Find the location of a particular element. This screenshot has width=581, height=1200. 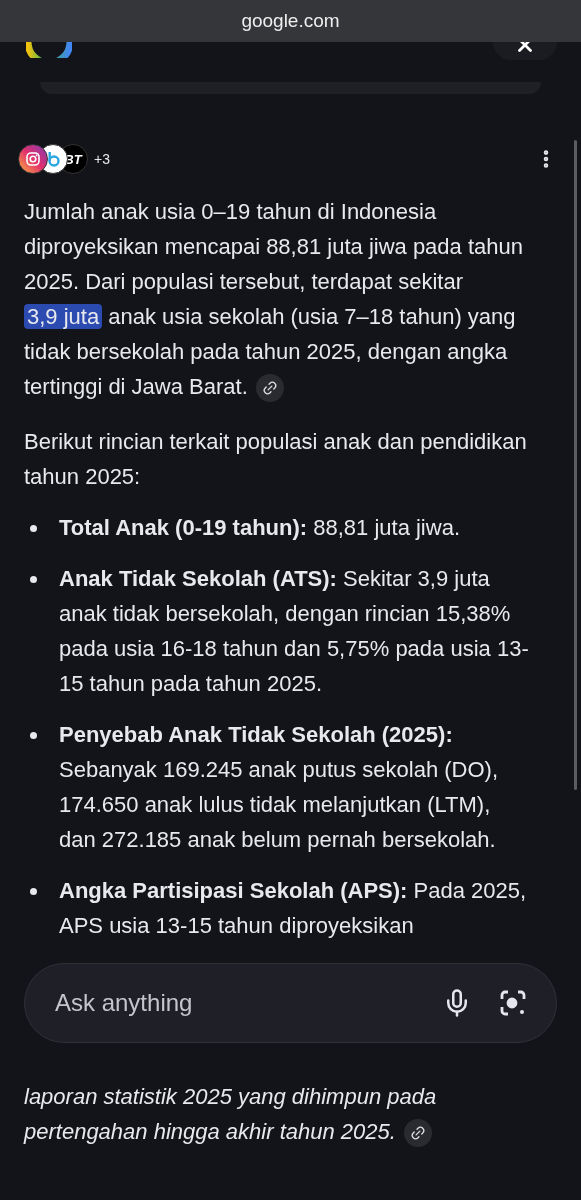

bullet-item: Angka Partisipasi Sekolah (APS): Pada 2025, APS usia 13-15 tahun diproyeksikan is located at coordinates (293, 908).